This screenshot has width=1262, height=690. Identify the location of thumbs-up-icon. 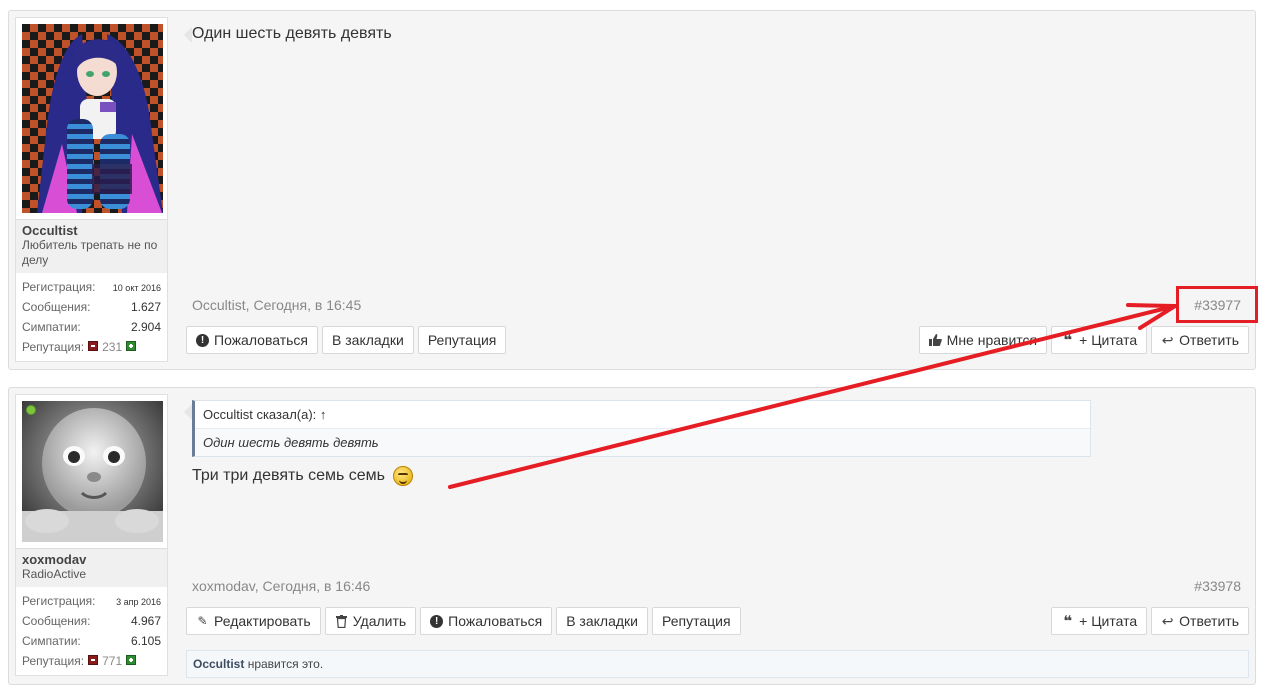
(935, 340).